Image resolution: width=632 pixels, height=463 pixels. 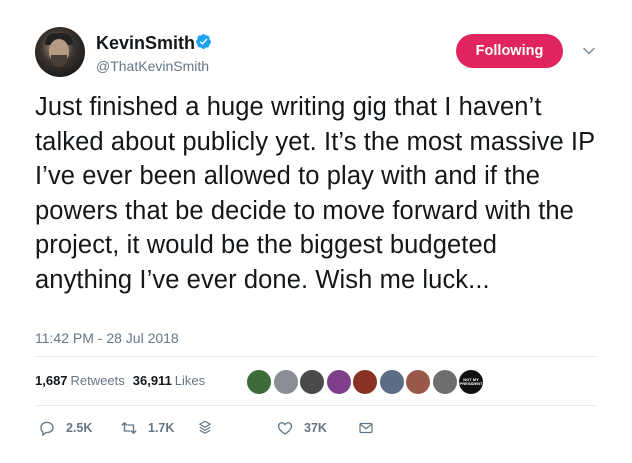 I want to click on retweet-count: 1.7K, so click(x=161, y=428).